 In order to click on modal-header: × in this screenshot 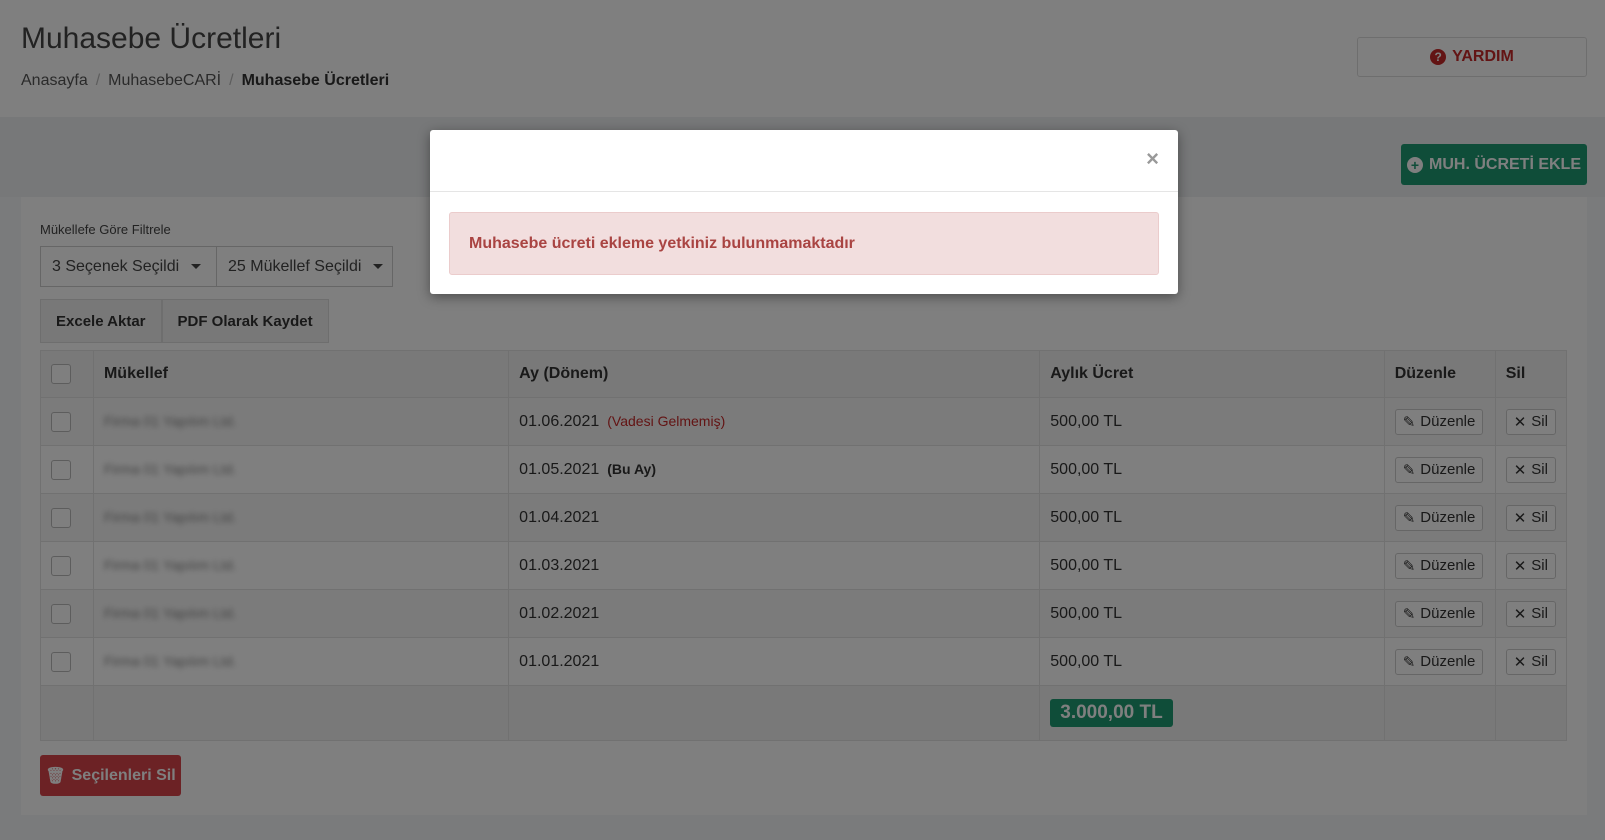, I will do `click(804, 161)`.